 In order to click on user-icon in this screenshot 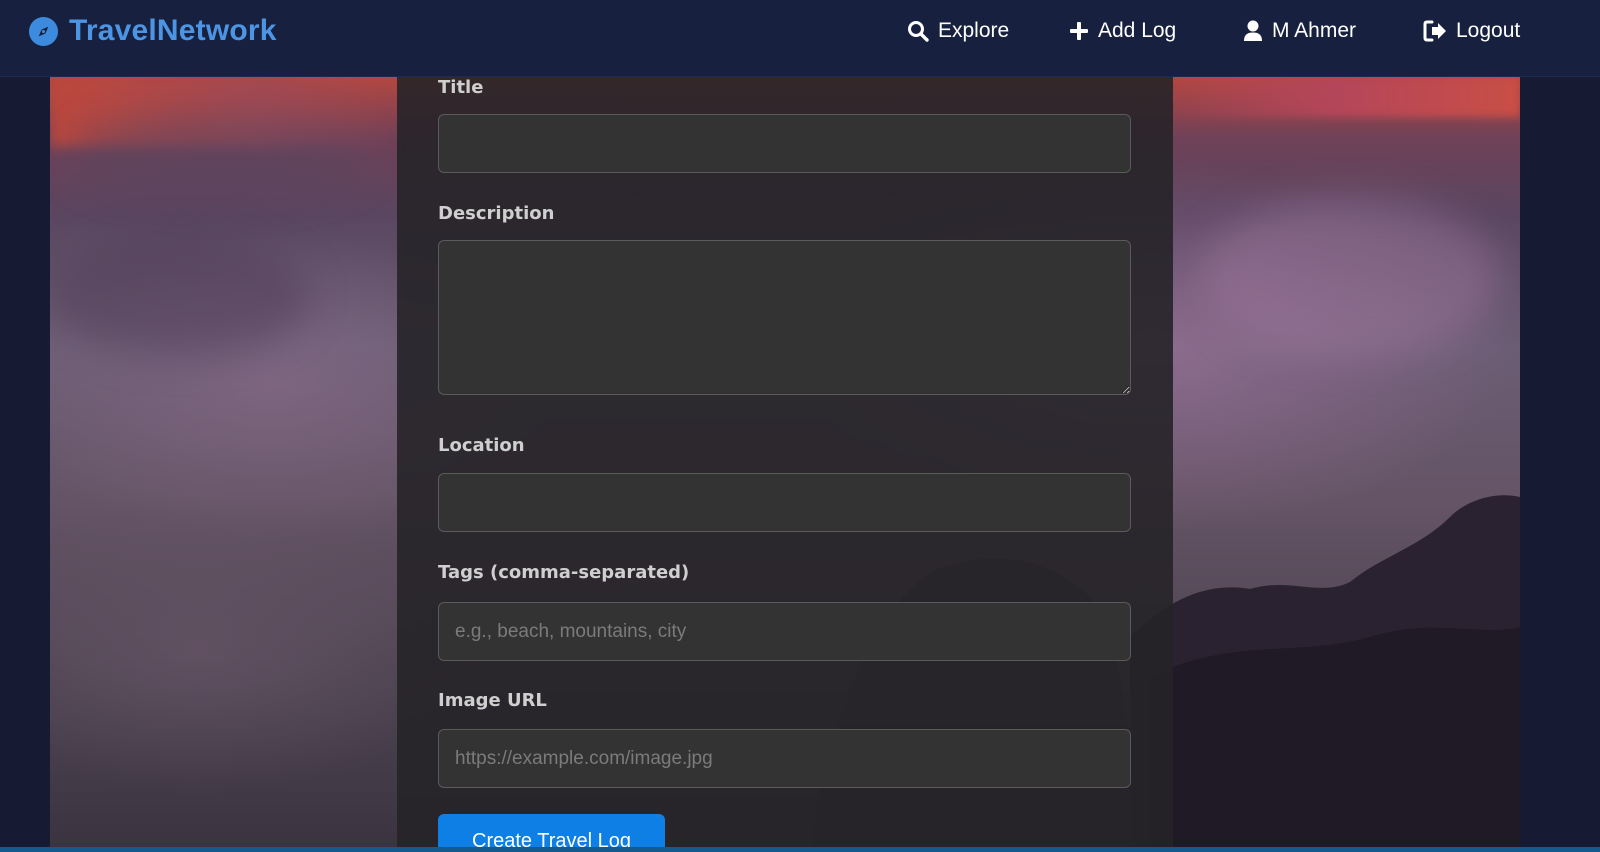, I will do `click(1253, 30)`.